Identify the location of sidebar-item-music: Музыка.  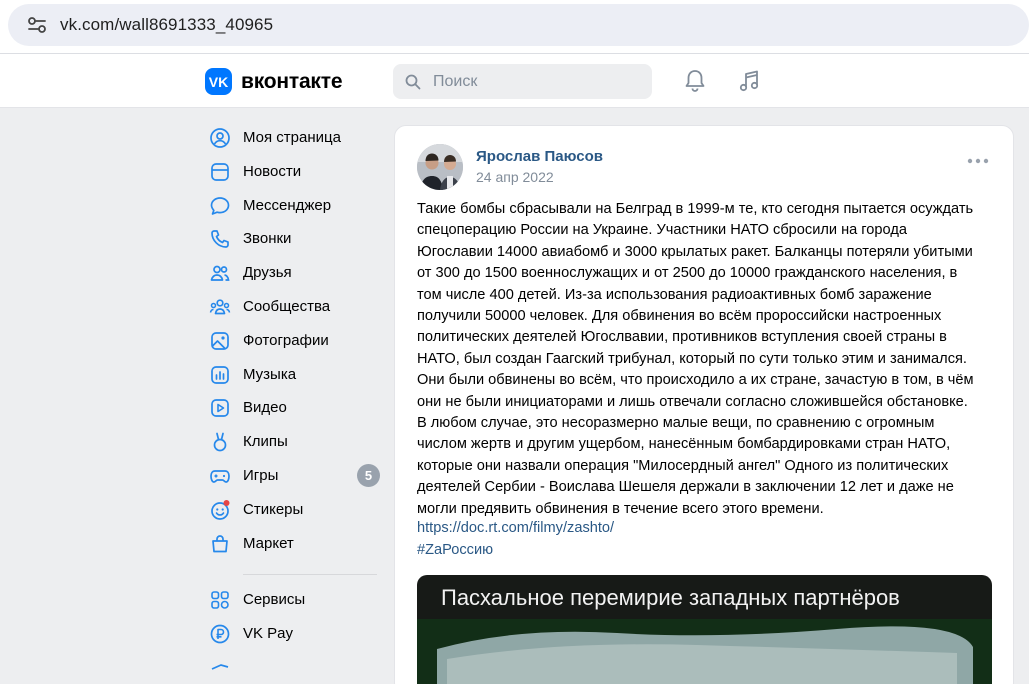
(295, 375).